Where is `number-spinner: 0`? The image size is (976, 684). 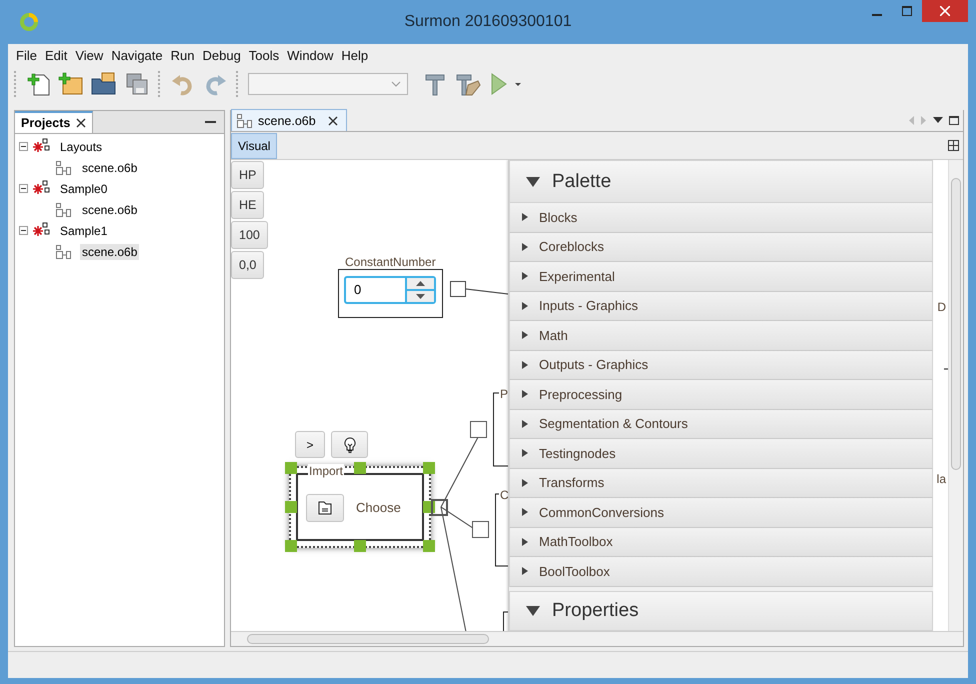 number-spinner: 0 is located at coordinates (390, 290).